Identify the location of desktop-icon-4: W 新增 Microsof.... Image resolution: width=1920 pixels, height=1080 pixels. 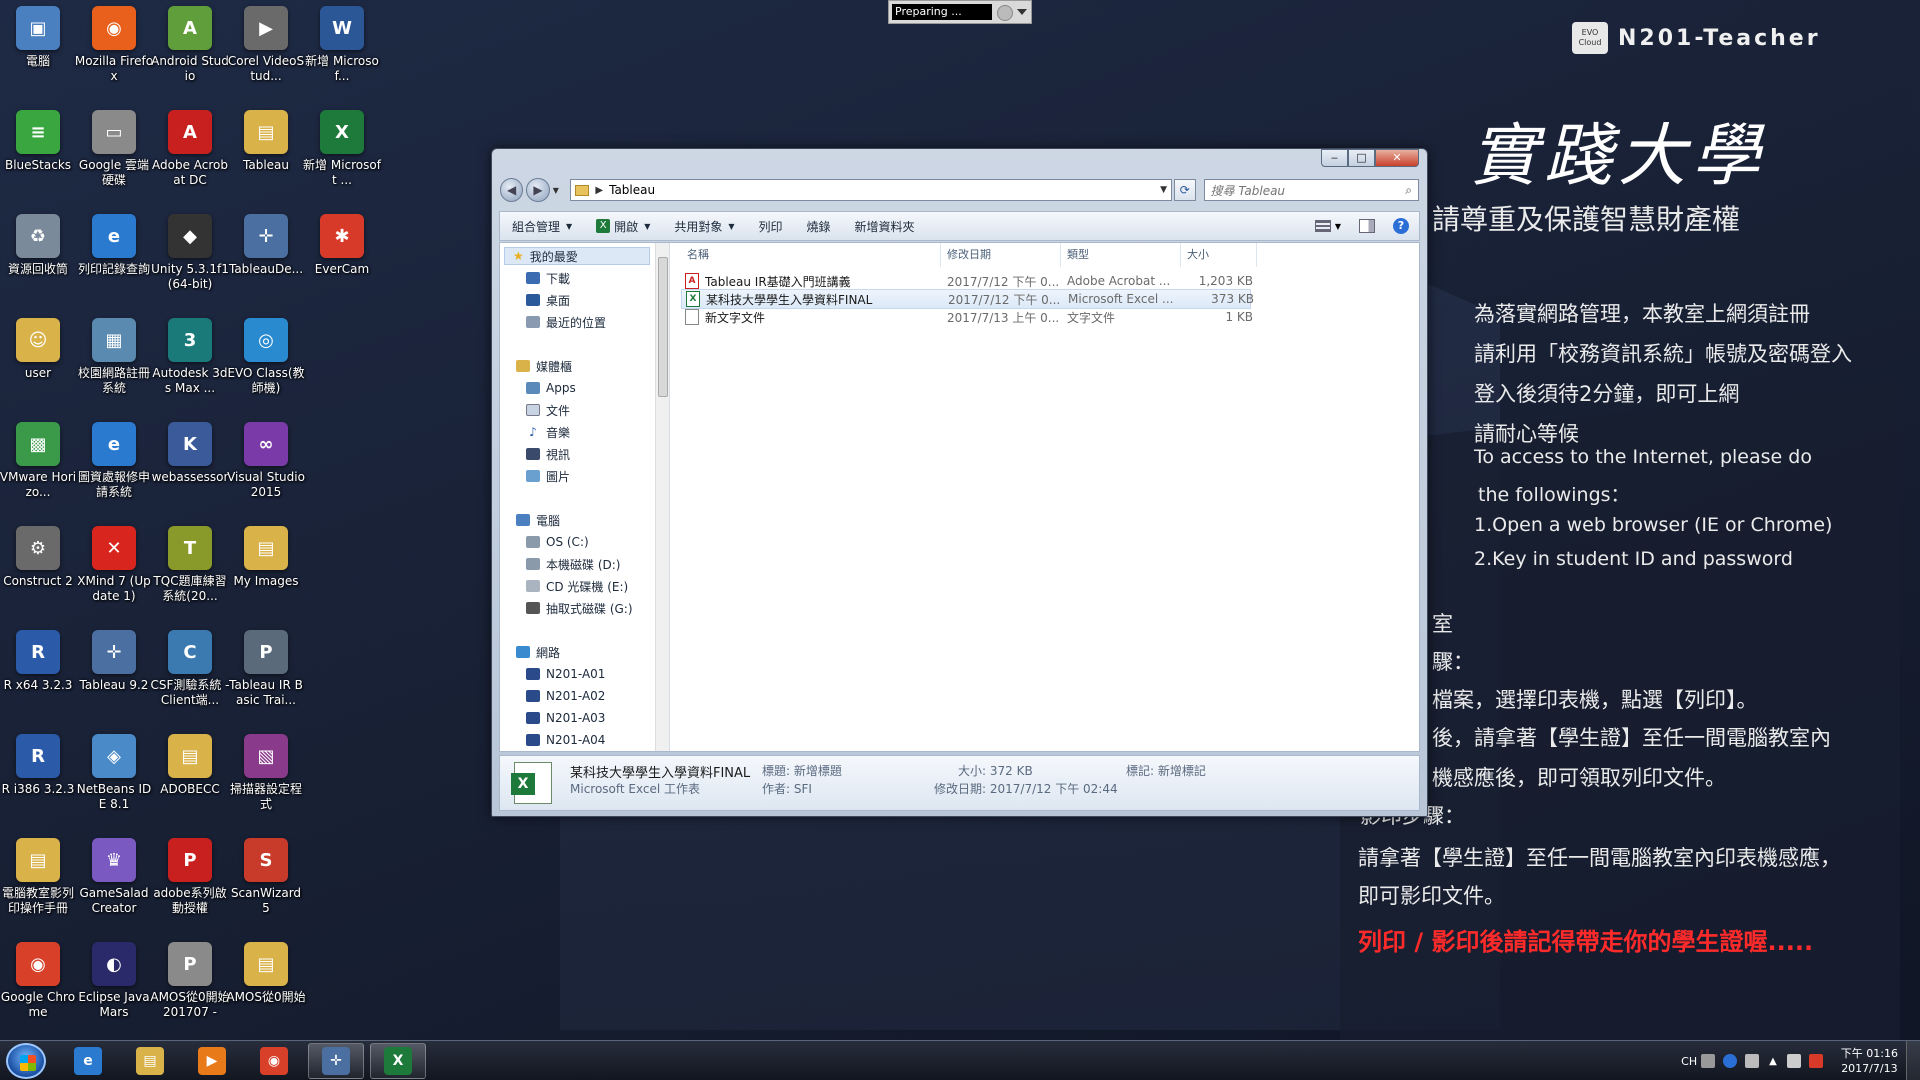
(342, 45).